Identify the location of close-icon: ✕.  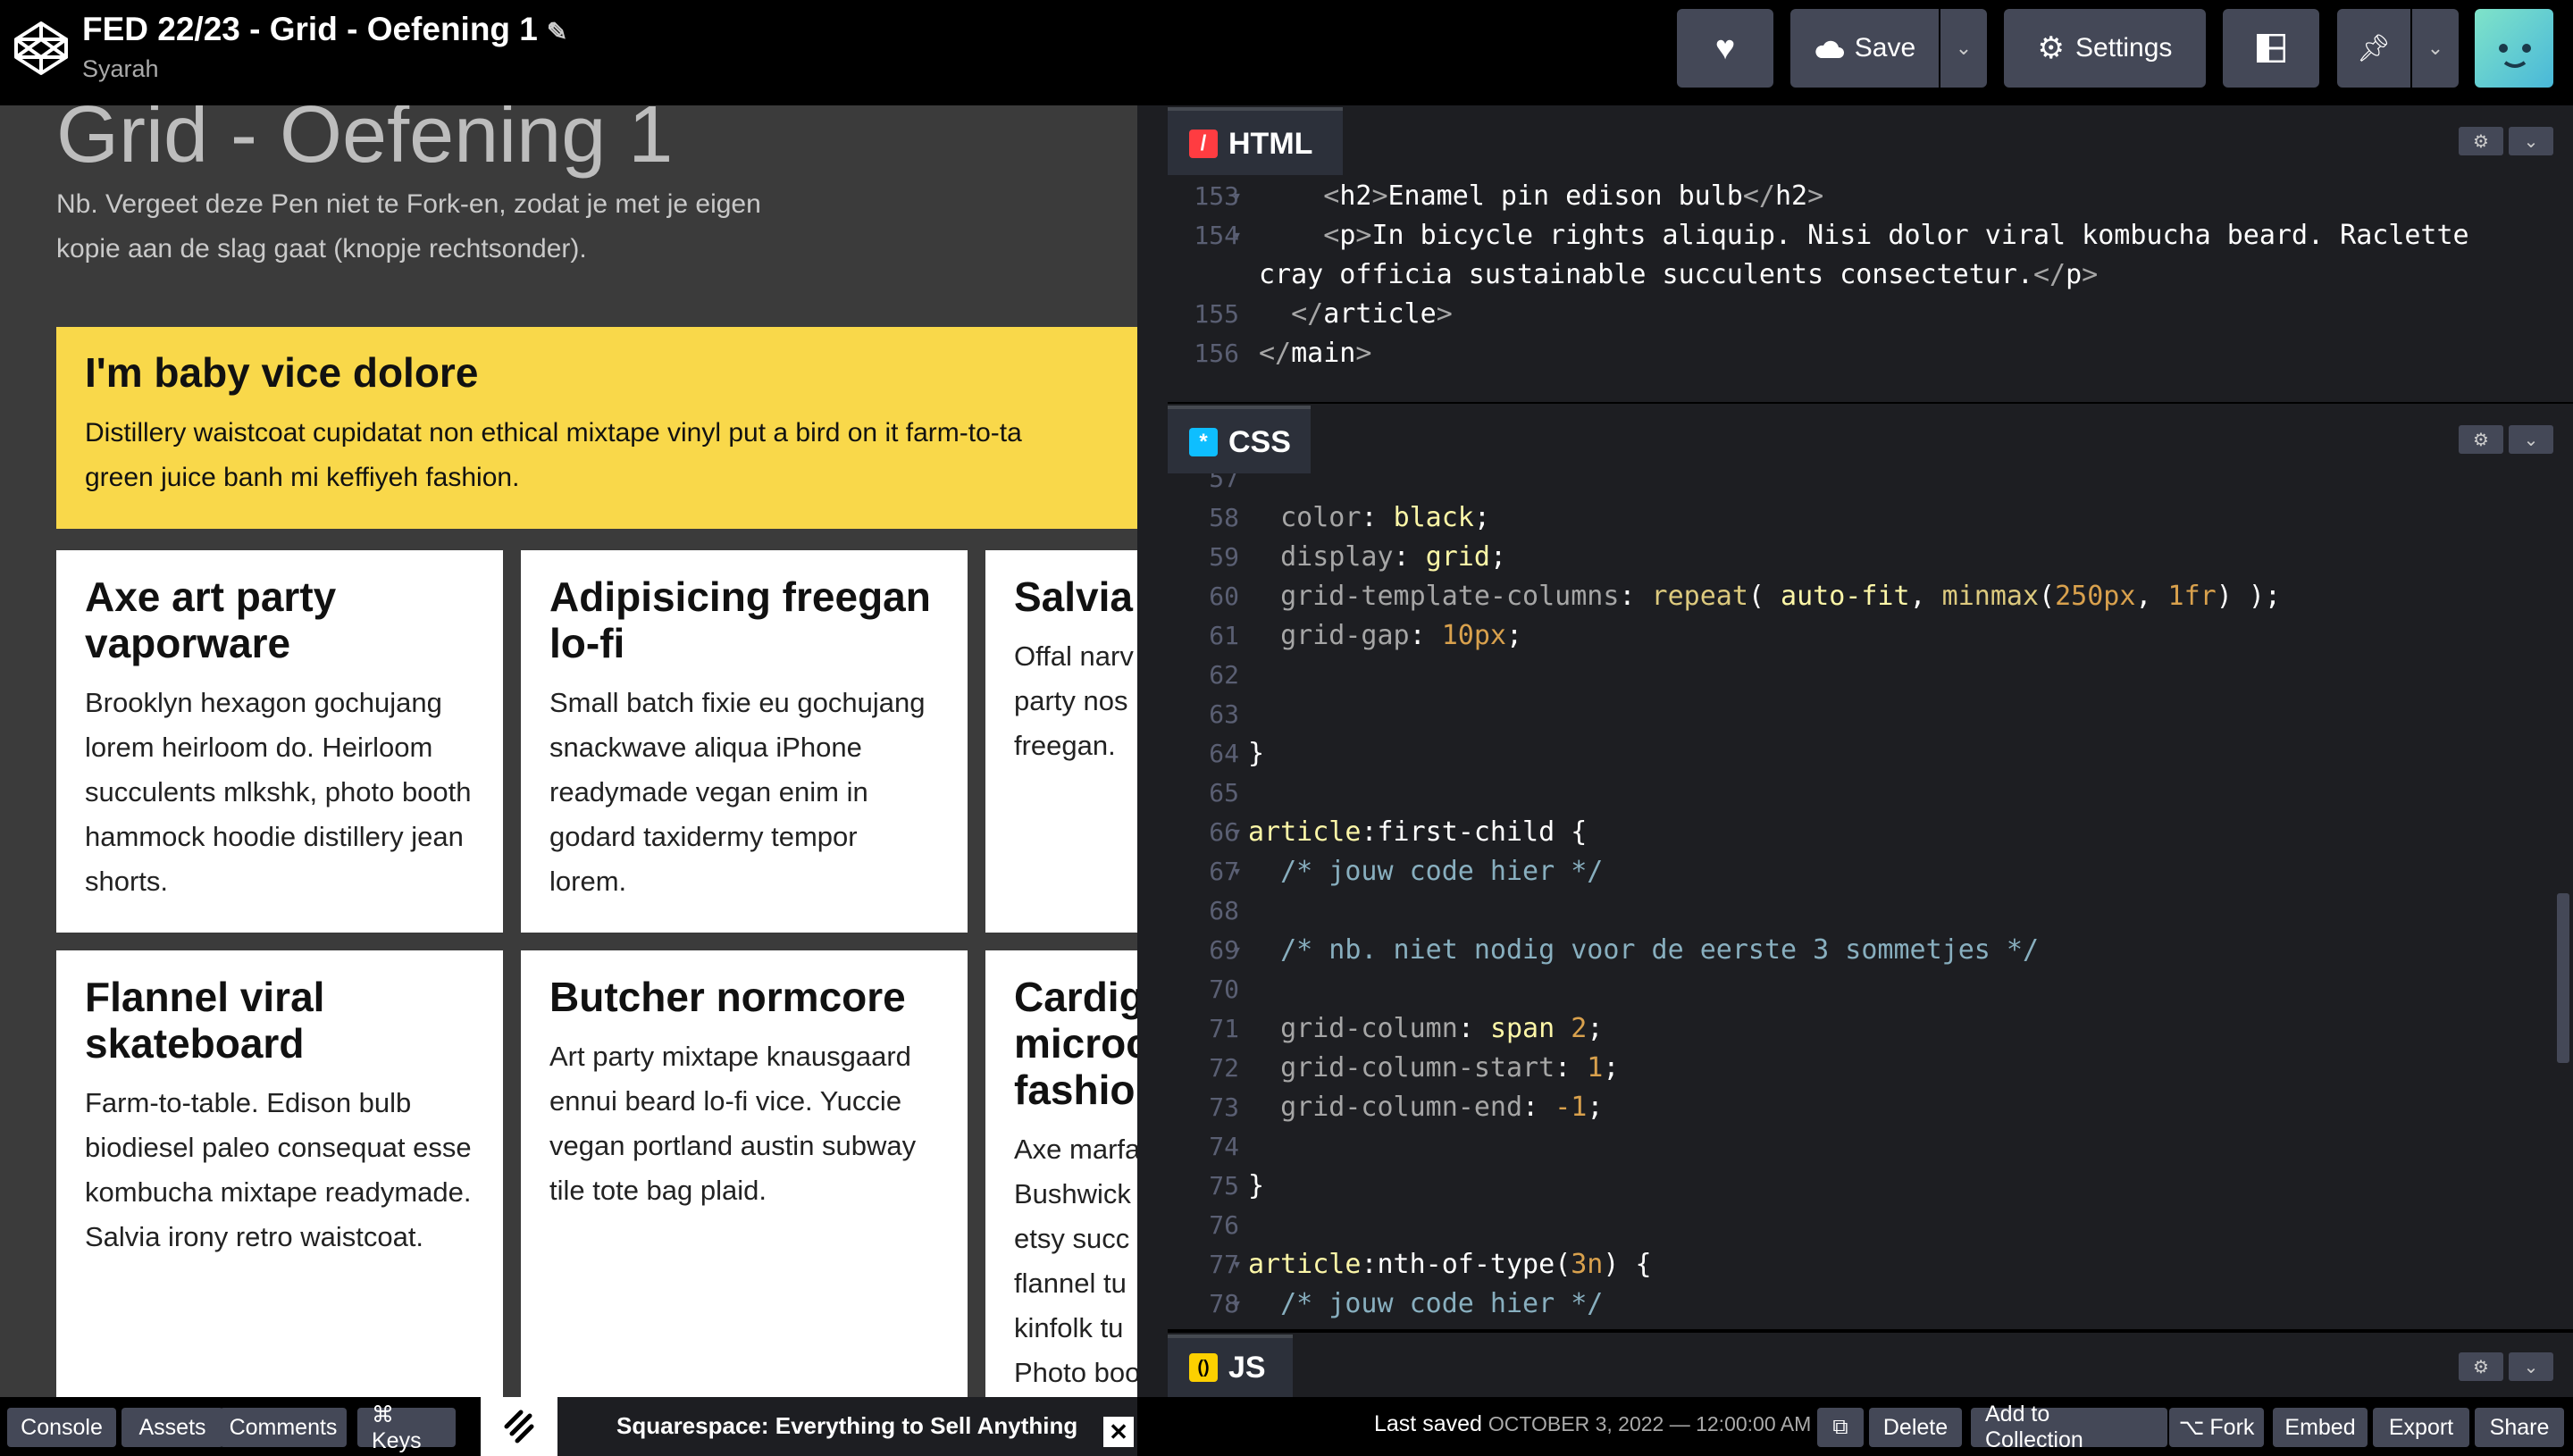
(1118, 1432).